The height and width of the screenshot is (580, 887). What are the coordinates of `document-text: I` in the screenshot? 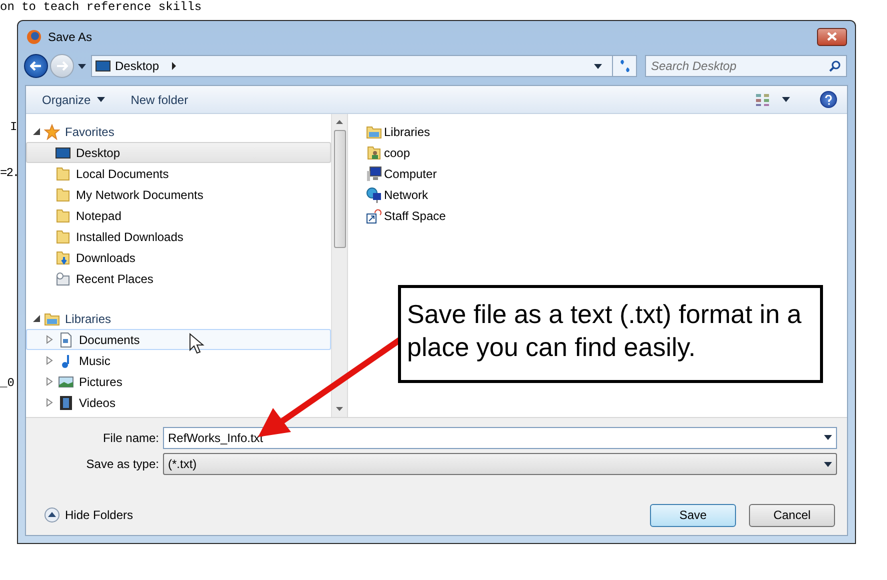 It's located at (14, 127).